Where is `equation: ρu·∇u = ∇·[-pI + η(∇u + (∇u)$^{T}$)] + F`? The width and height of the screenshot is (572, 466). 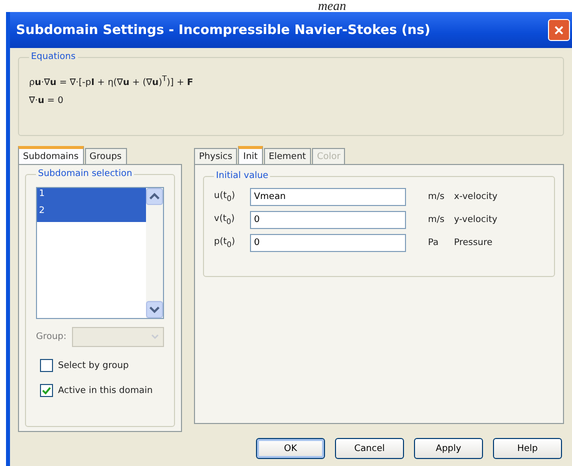 equation: ρu·∇u = ∇·[-pI + η(∇u + (∇u)$^{T}$)] + F is located at coordinates (111, 81).